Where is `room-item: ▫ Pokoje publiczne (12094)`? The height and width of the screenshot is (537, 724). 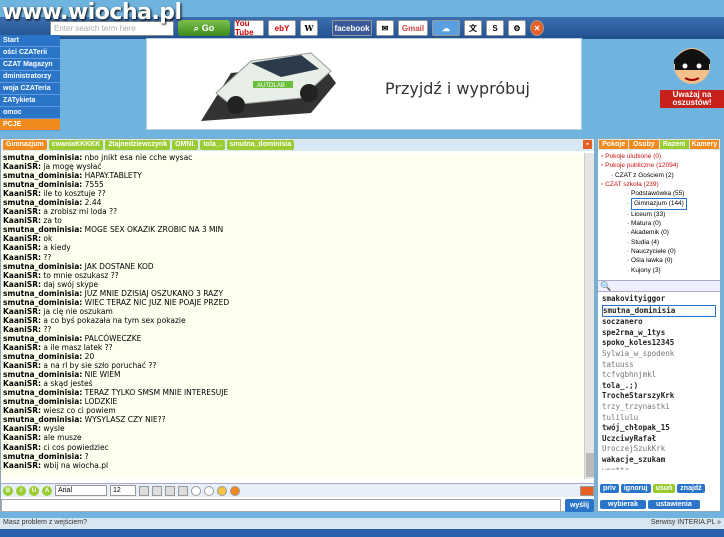
room-item: ▫ Pokoje publiczne (12094) is located at coordinates (659, 165).